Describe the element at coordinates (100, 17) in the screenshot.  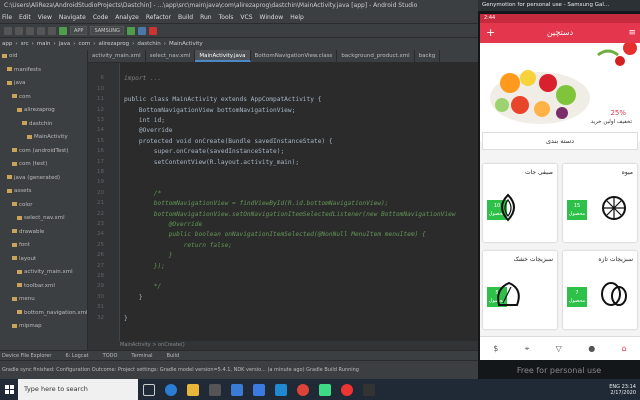
I see `menu-item-code: Code` at that location.